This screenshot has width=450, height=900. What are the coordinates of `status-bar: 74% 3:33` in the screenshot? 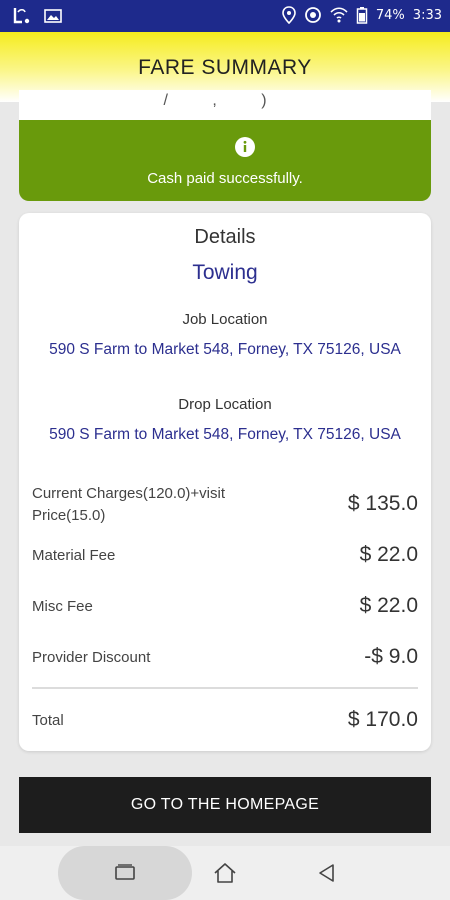 It's located at (225, 16).